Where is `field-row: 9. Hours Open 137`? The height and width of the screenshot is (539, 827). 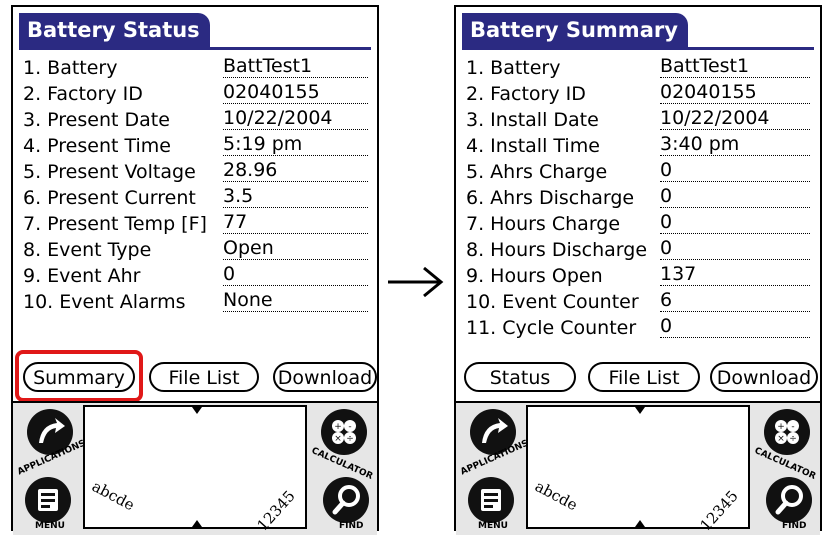
field-row: 9. Hours Open 137 is located at coordinates (641, 276).